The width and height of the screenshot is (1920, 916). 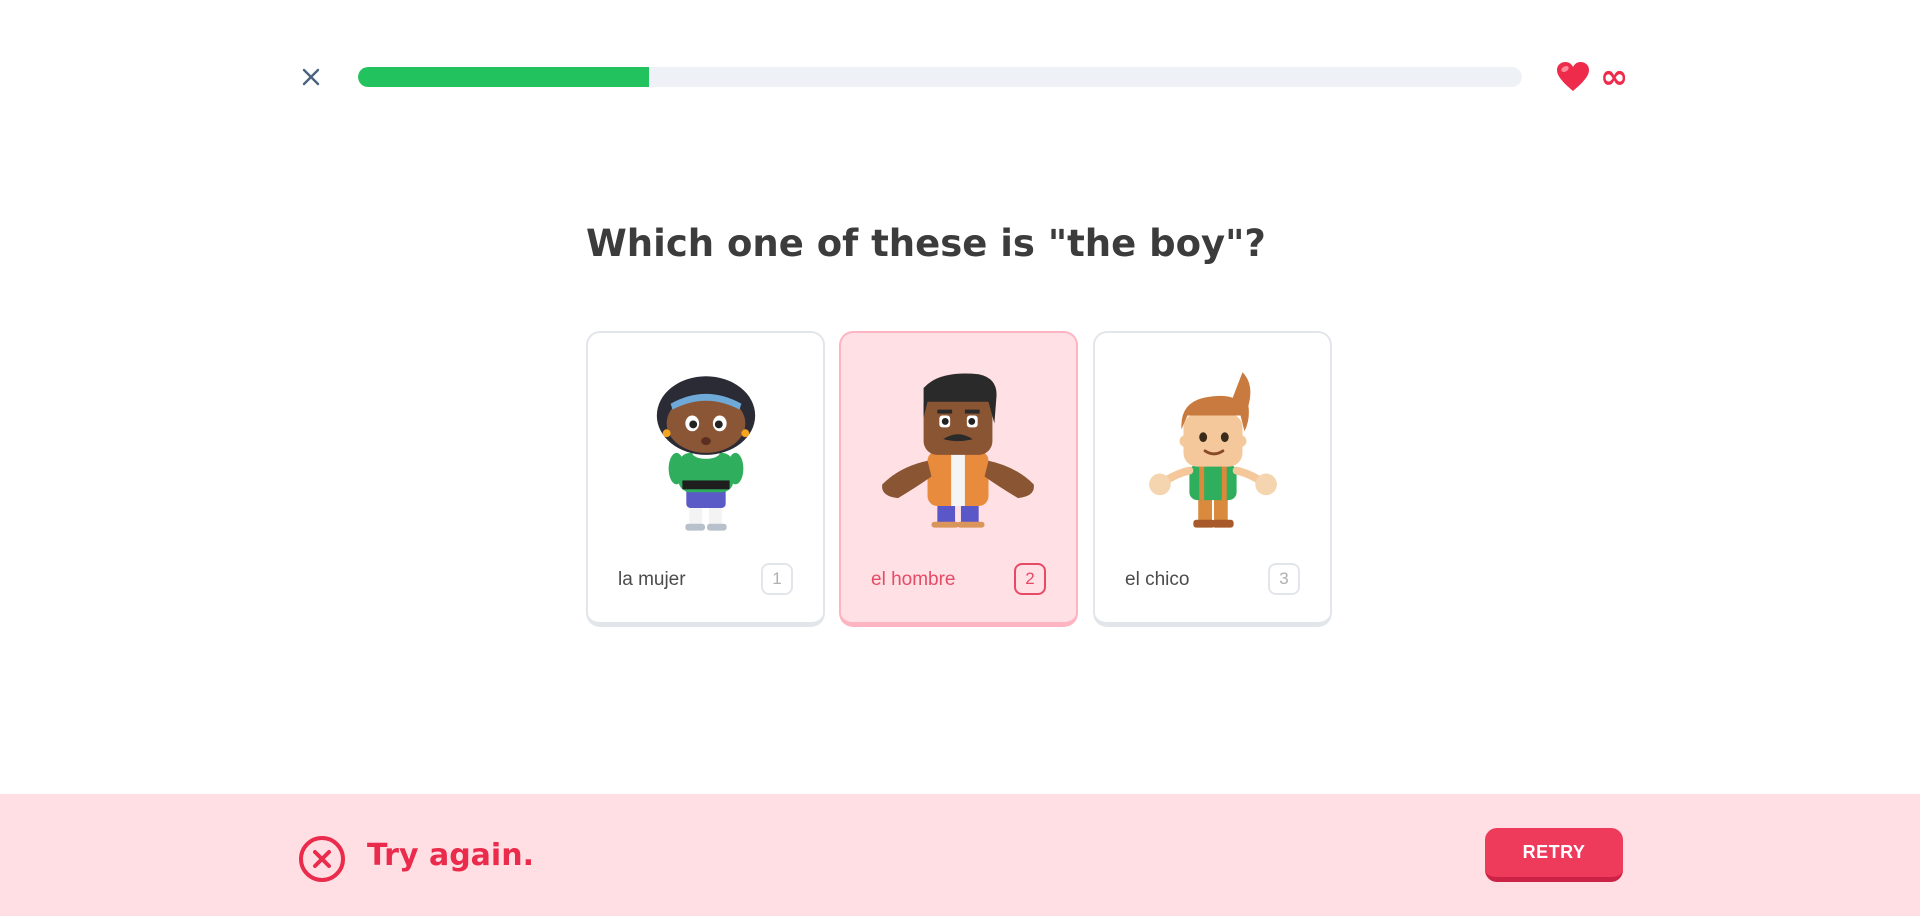 I want to click on choice-label: el hombre, so click(x=913, y=579).